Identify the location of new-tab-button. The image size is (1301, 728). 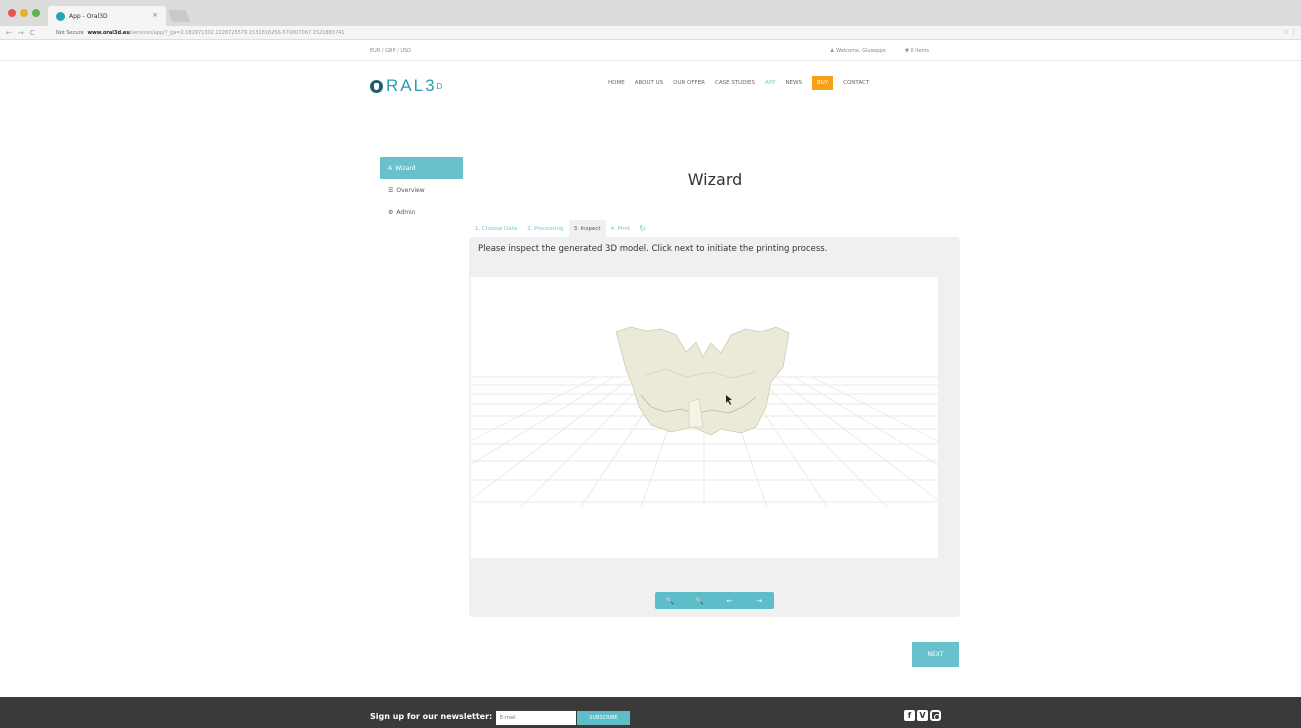
(179, 16).